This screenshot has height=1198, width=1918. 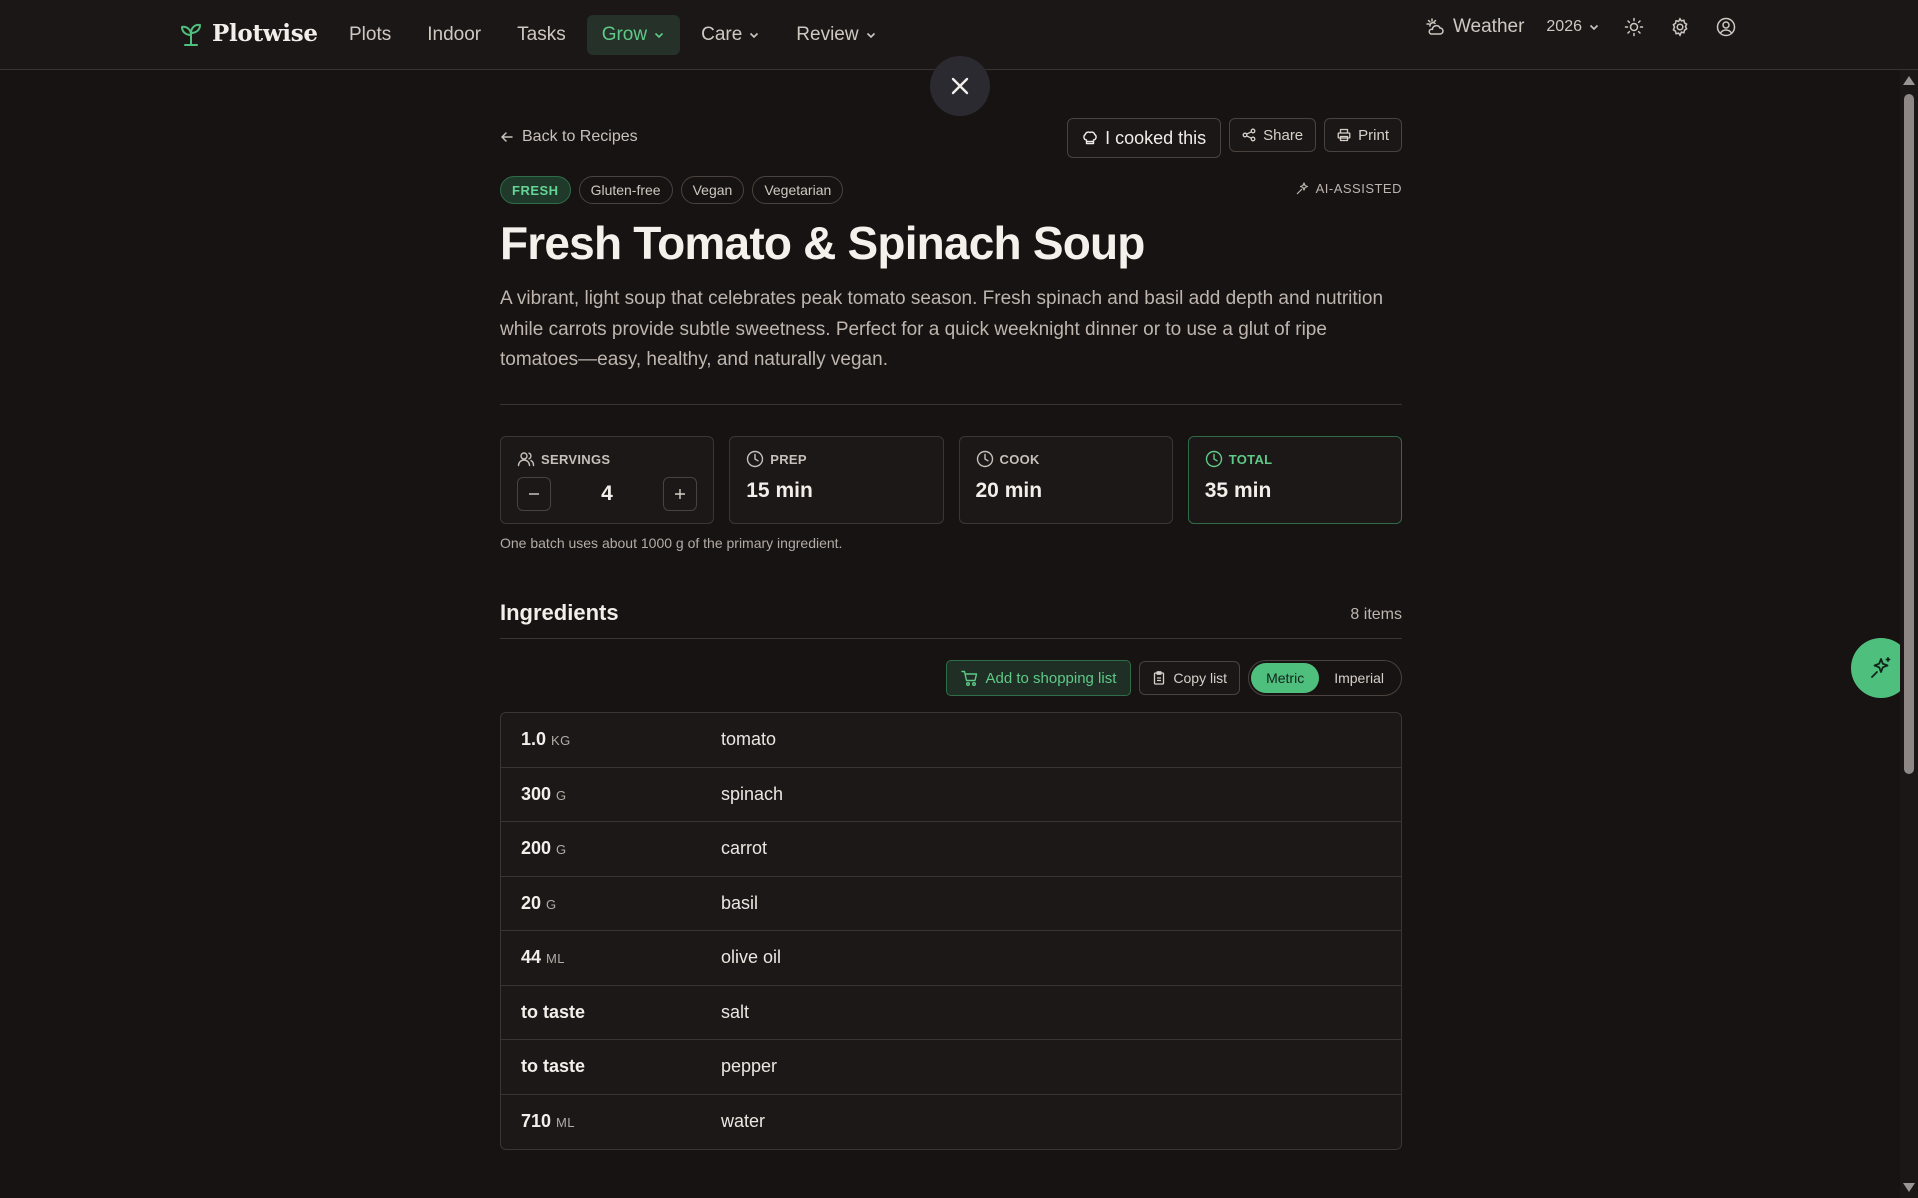 I want to click on ingredient-quantity: 20 G, so click(x=611, y=903).